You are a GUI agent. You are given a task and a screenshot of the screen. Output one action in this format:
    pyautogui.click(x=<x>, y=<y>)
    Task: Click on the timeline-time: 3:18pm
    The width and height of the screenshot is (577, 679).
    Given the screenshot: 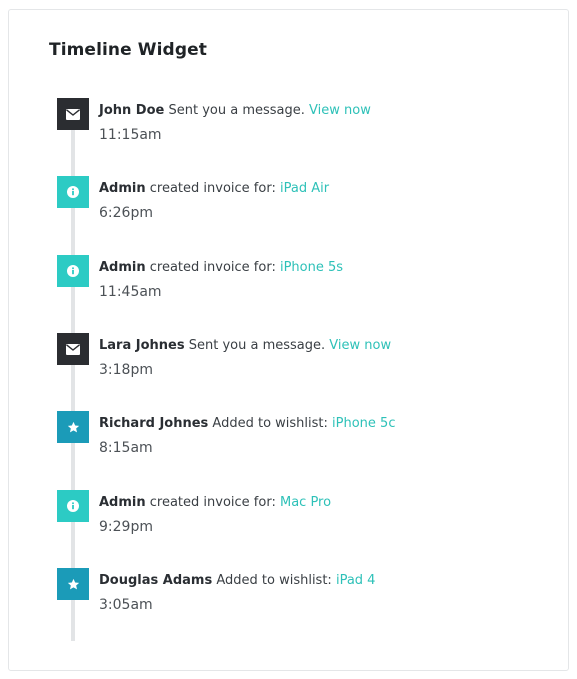 What is the action you would take?
    pyautogui.click(x=126, y=370)
    